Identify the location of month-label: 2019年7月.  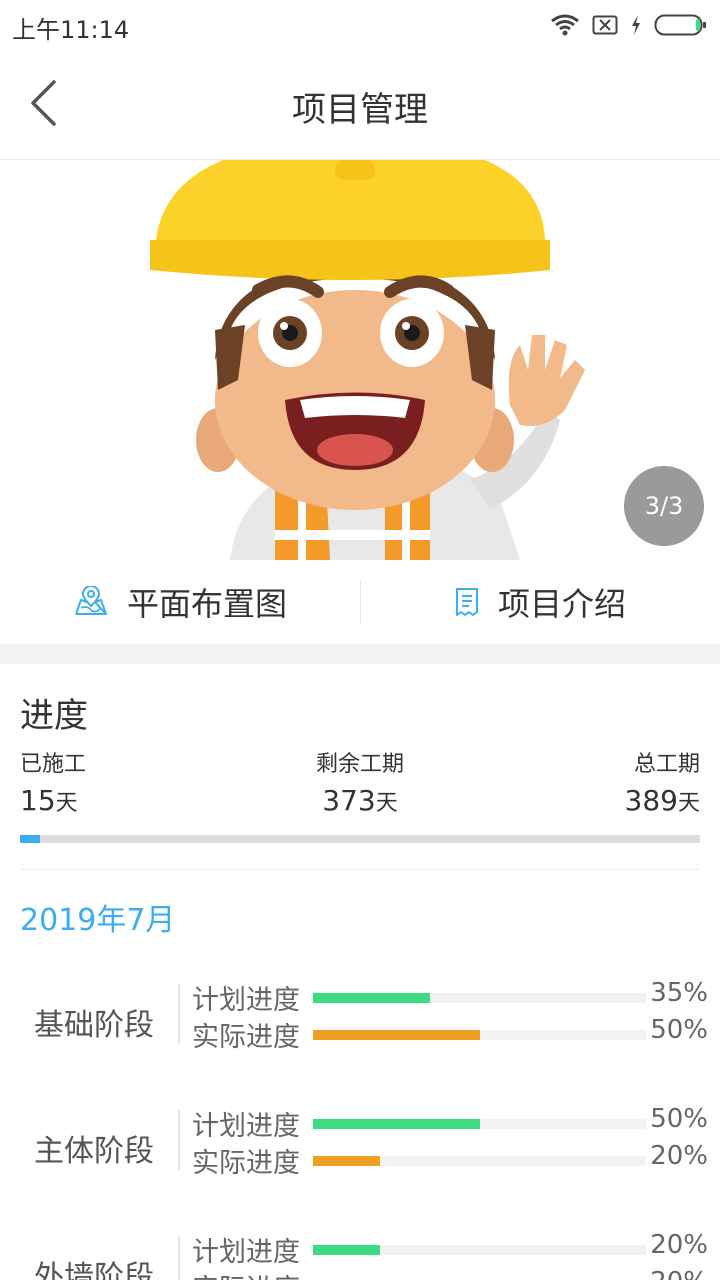
(97, 917).